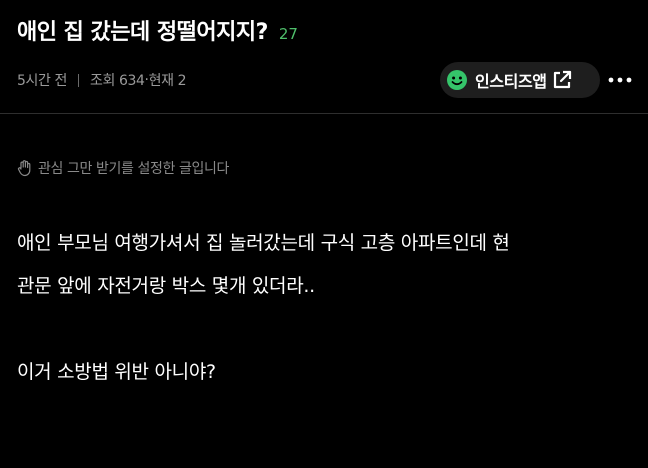 This screenshot has height=468, width=648. Describe the element at coordinates (562, 79) in the screenshot. I see `external-link-icon` at that location.